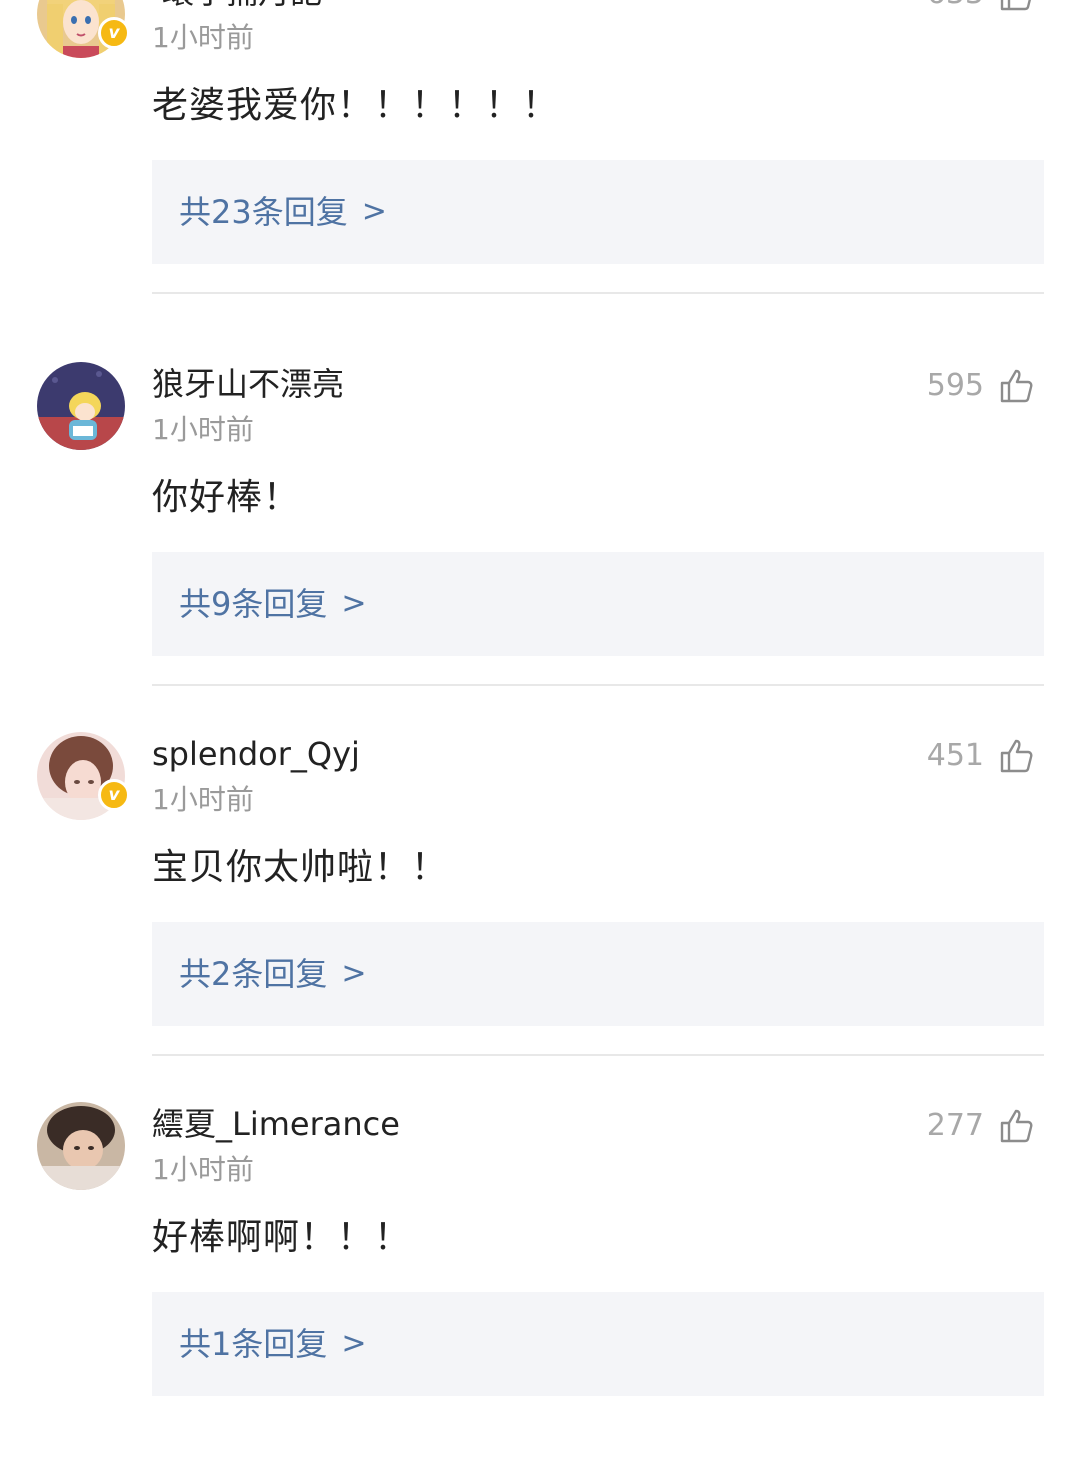 Image resolution: width=1080 pixels, height=1472 pixels. What do you see at coordinates (598, 1344) in the screenshot?
I see `view-replies-button: 共1条回复 >` at bounding box center [598, 1344].